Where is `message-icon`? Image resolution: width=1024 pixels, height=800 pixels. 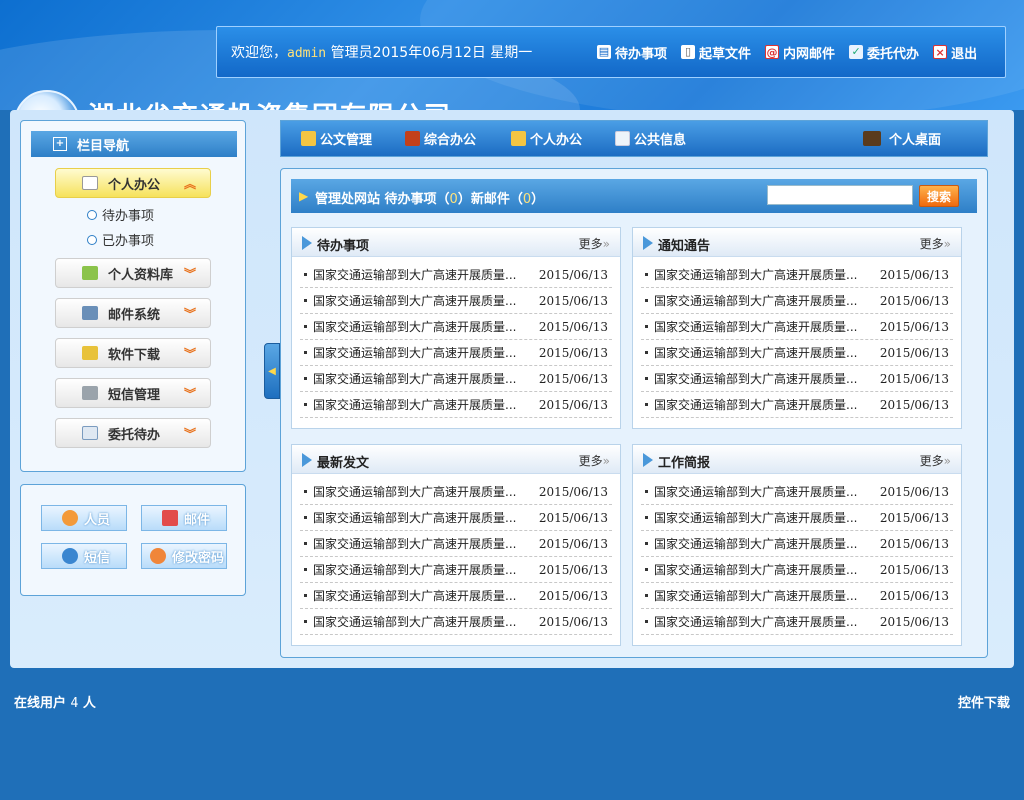
message-icon is located at coordinates (70, 556).